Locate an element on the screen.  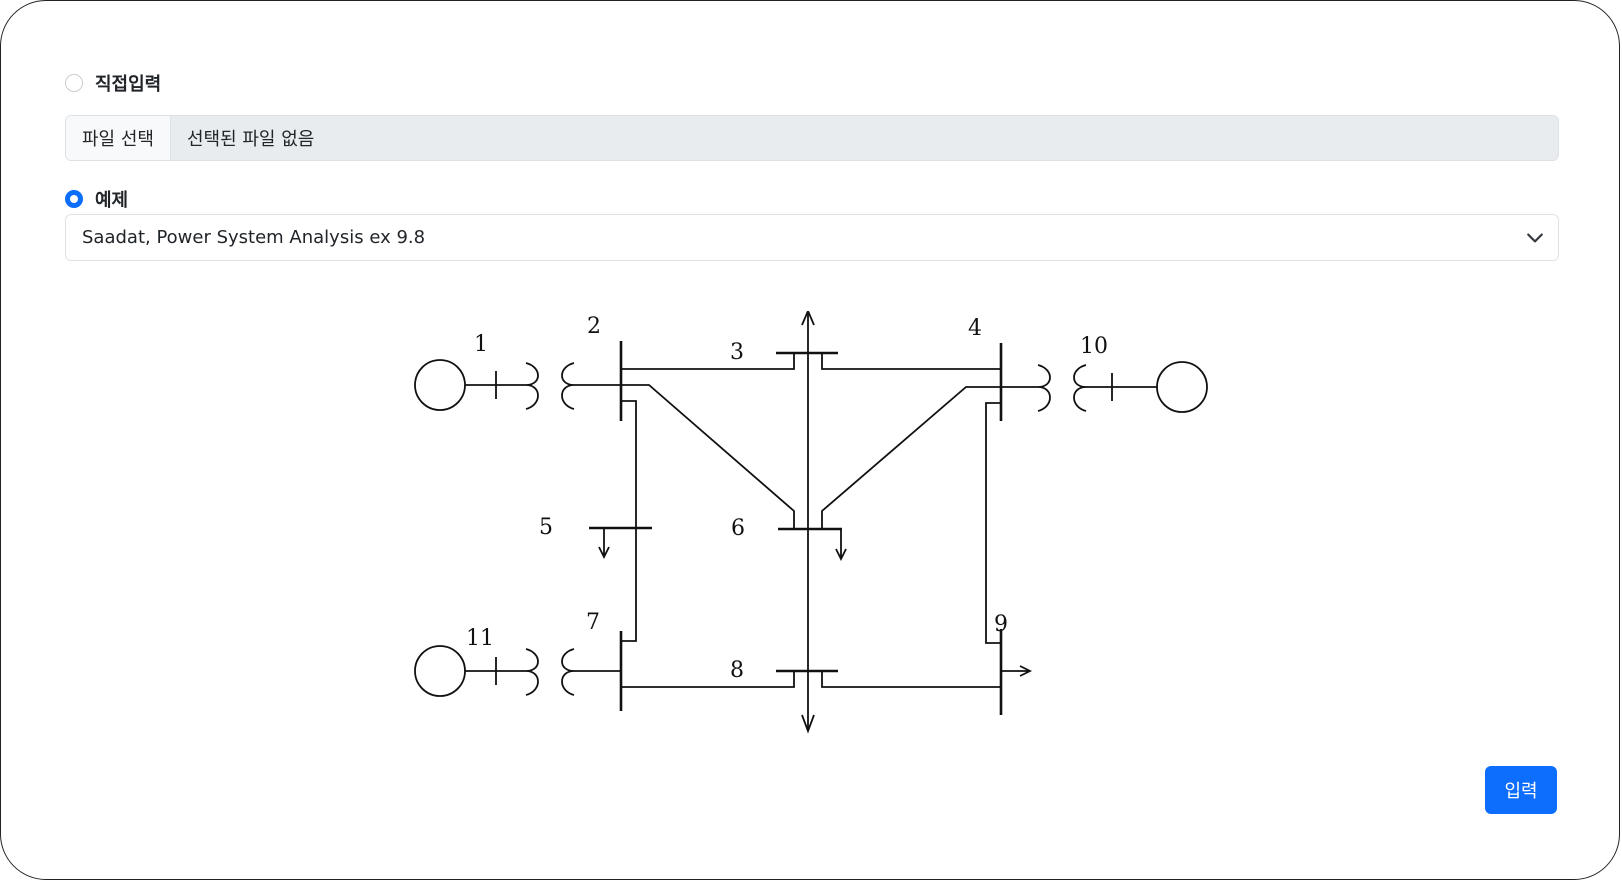
generator-10-icon is located at coordinates (1182, 387).